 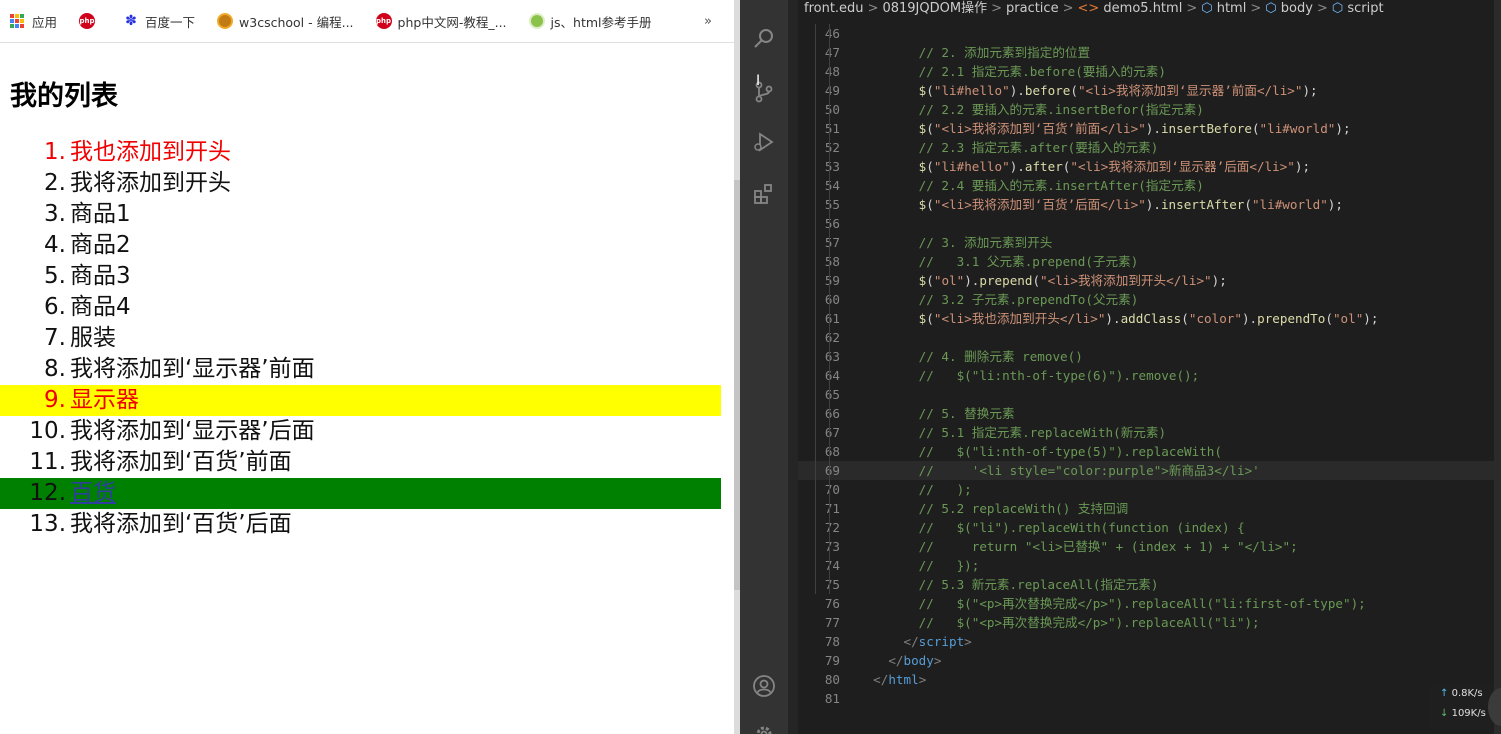 What do you see at coordinates (1149, 147) in the screenshot?
I see `code-line: 52 // 2.3 指定元素.after(要插入的元素)` at bounding box center [1149, 147].